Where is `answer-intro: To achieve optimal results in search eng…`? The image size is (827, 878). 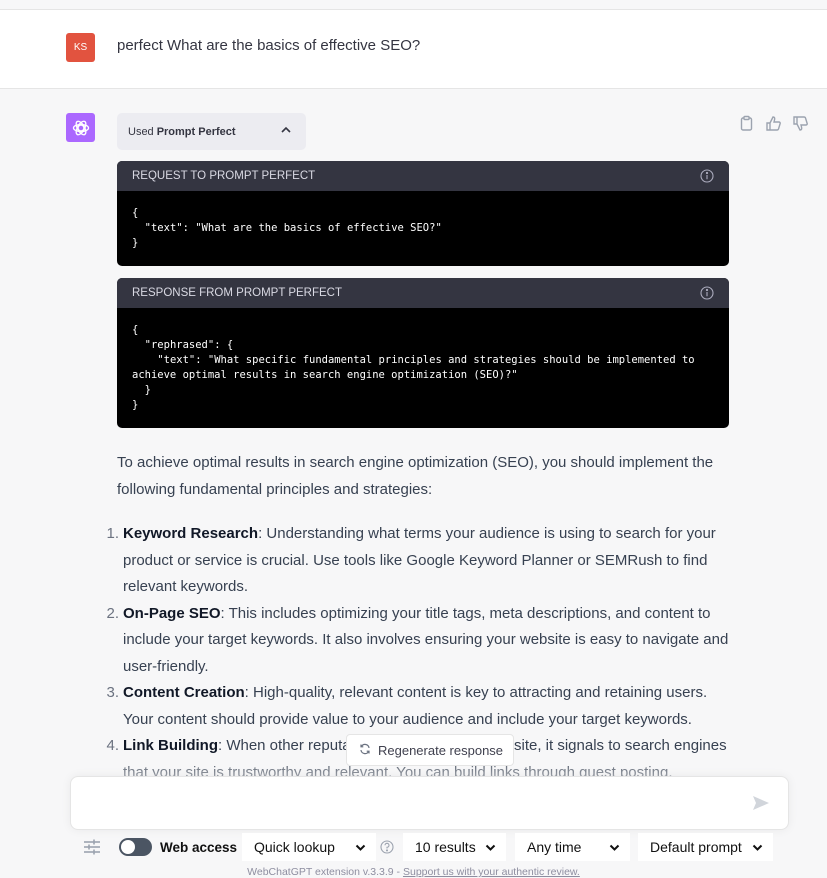 answer-intro: To achieve optimal results in search eng… is located at coordinates (415, 476).